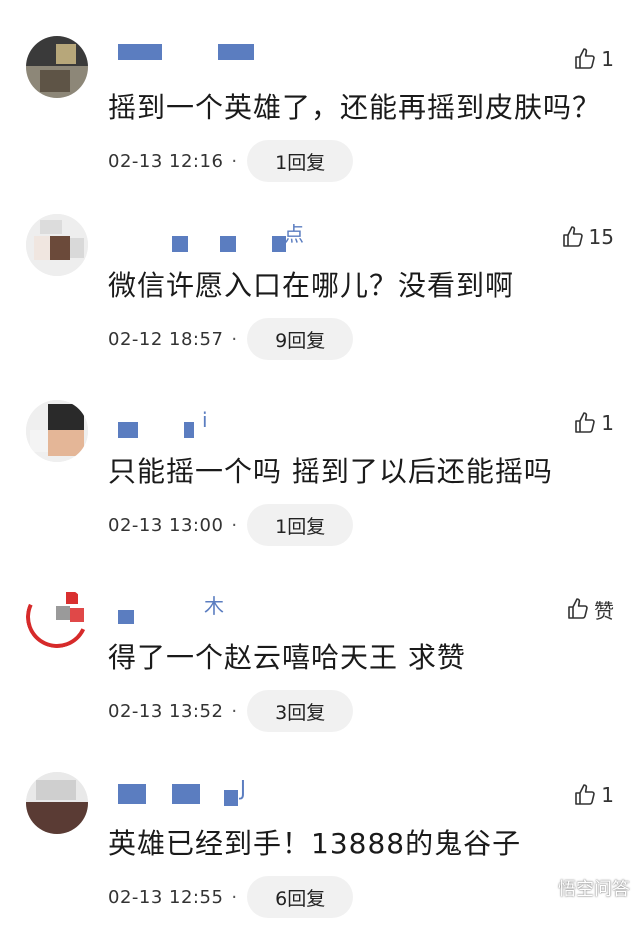  I want to click on username: 木, so click(218, 606).